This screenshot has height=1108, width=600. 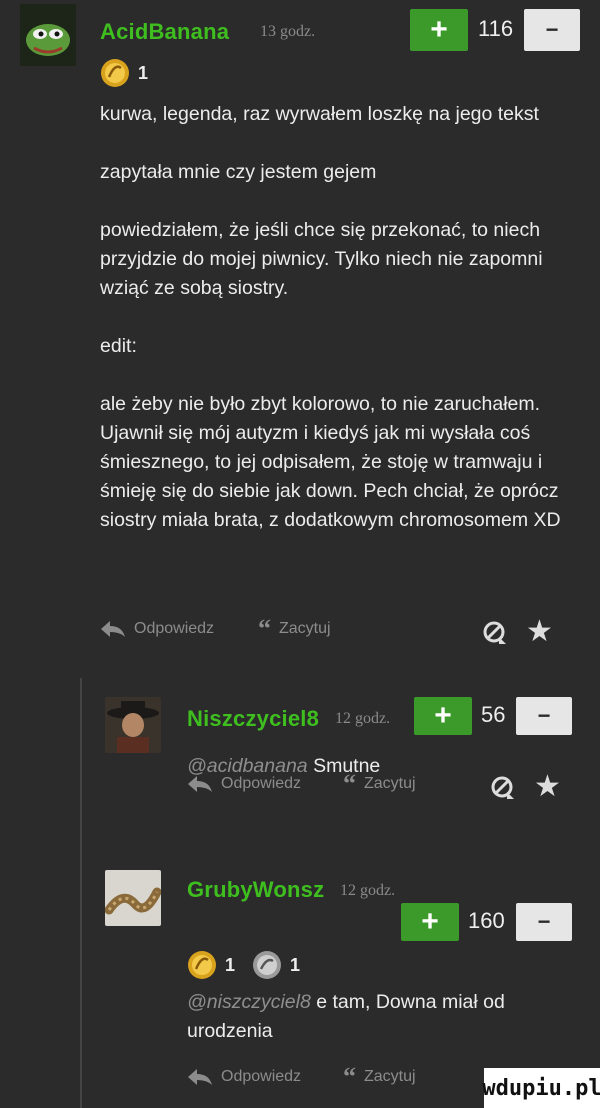 What do you see at coordinates (118, 346) in the screenshot?
I see `comment-paragraph: edit:` at bounding box center [118, 346].